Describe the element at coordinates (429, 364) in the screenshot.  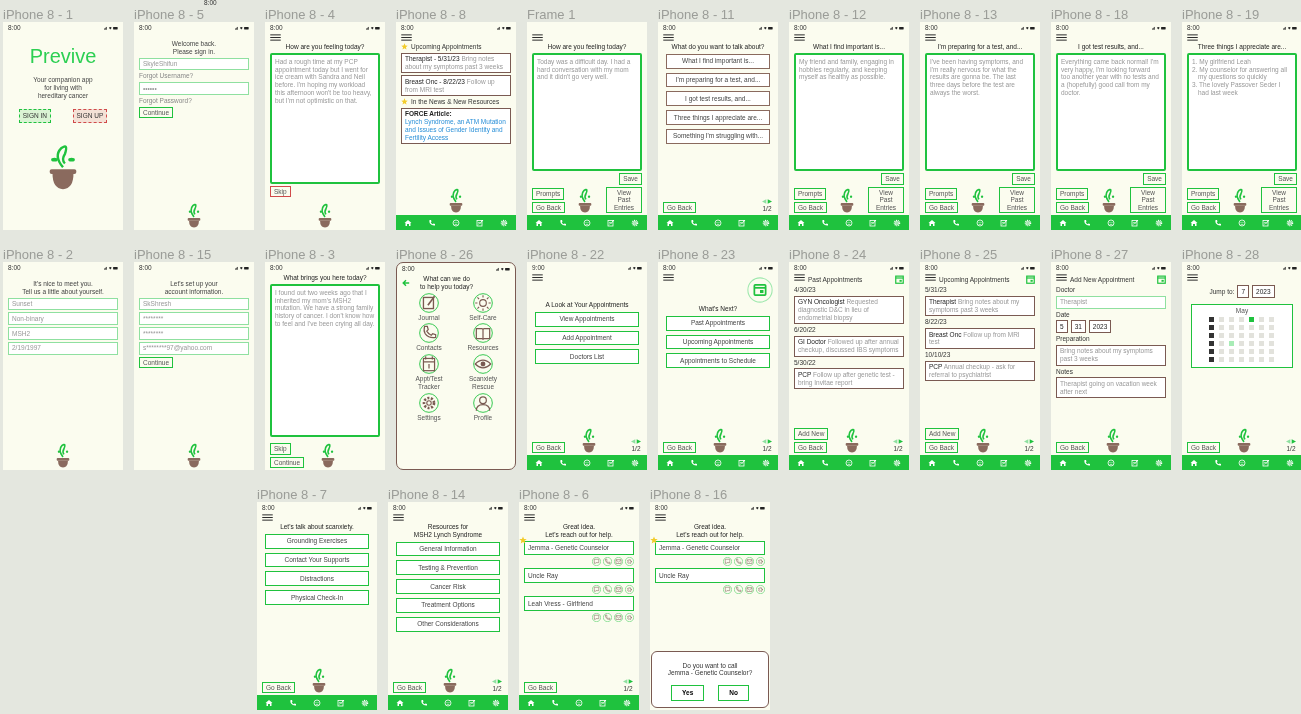
I see `calendar-icon` at that location.